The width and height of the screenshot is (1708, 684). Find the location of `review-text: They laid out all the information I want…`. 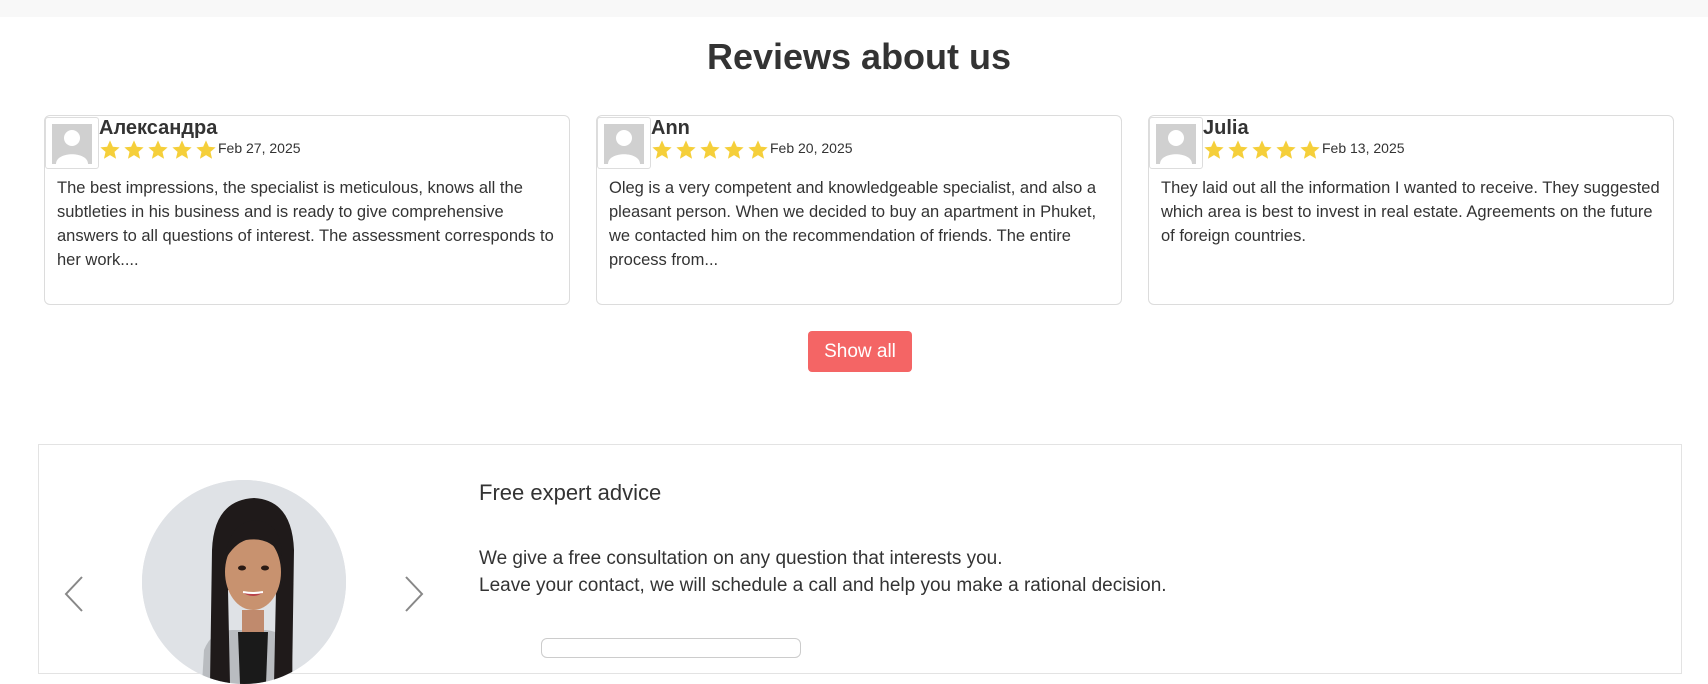

review-text: They laid out all the information I want… is located at coordinates (1410, 212).